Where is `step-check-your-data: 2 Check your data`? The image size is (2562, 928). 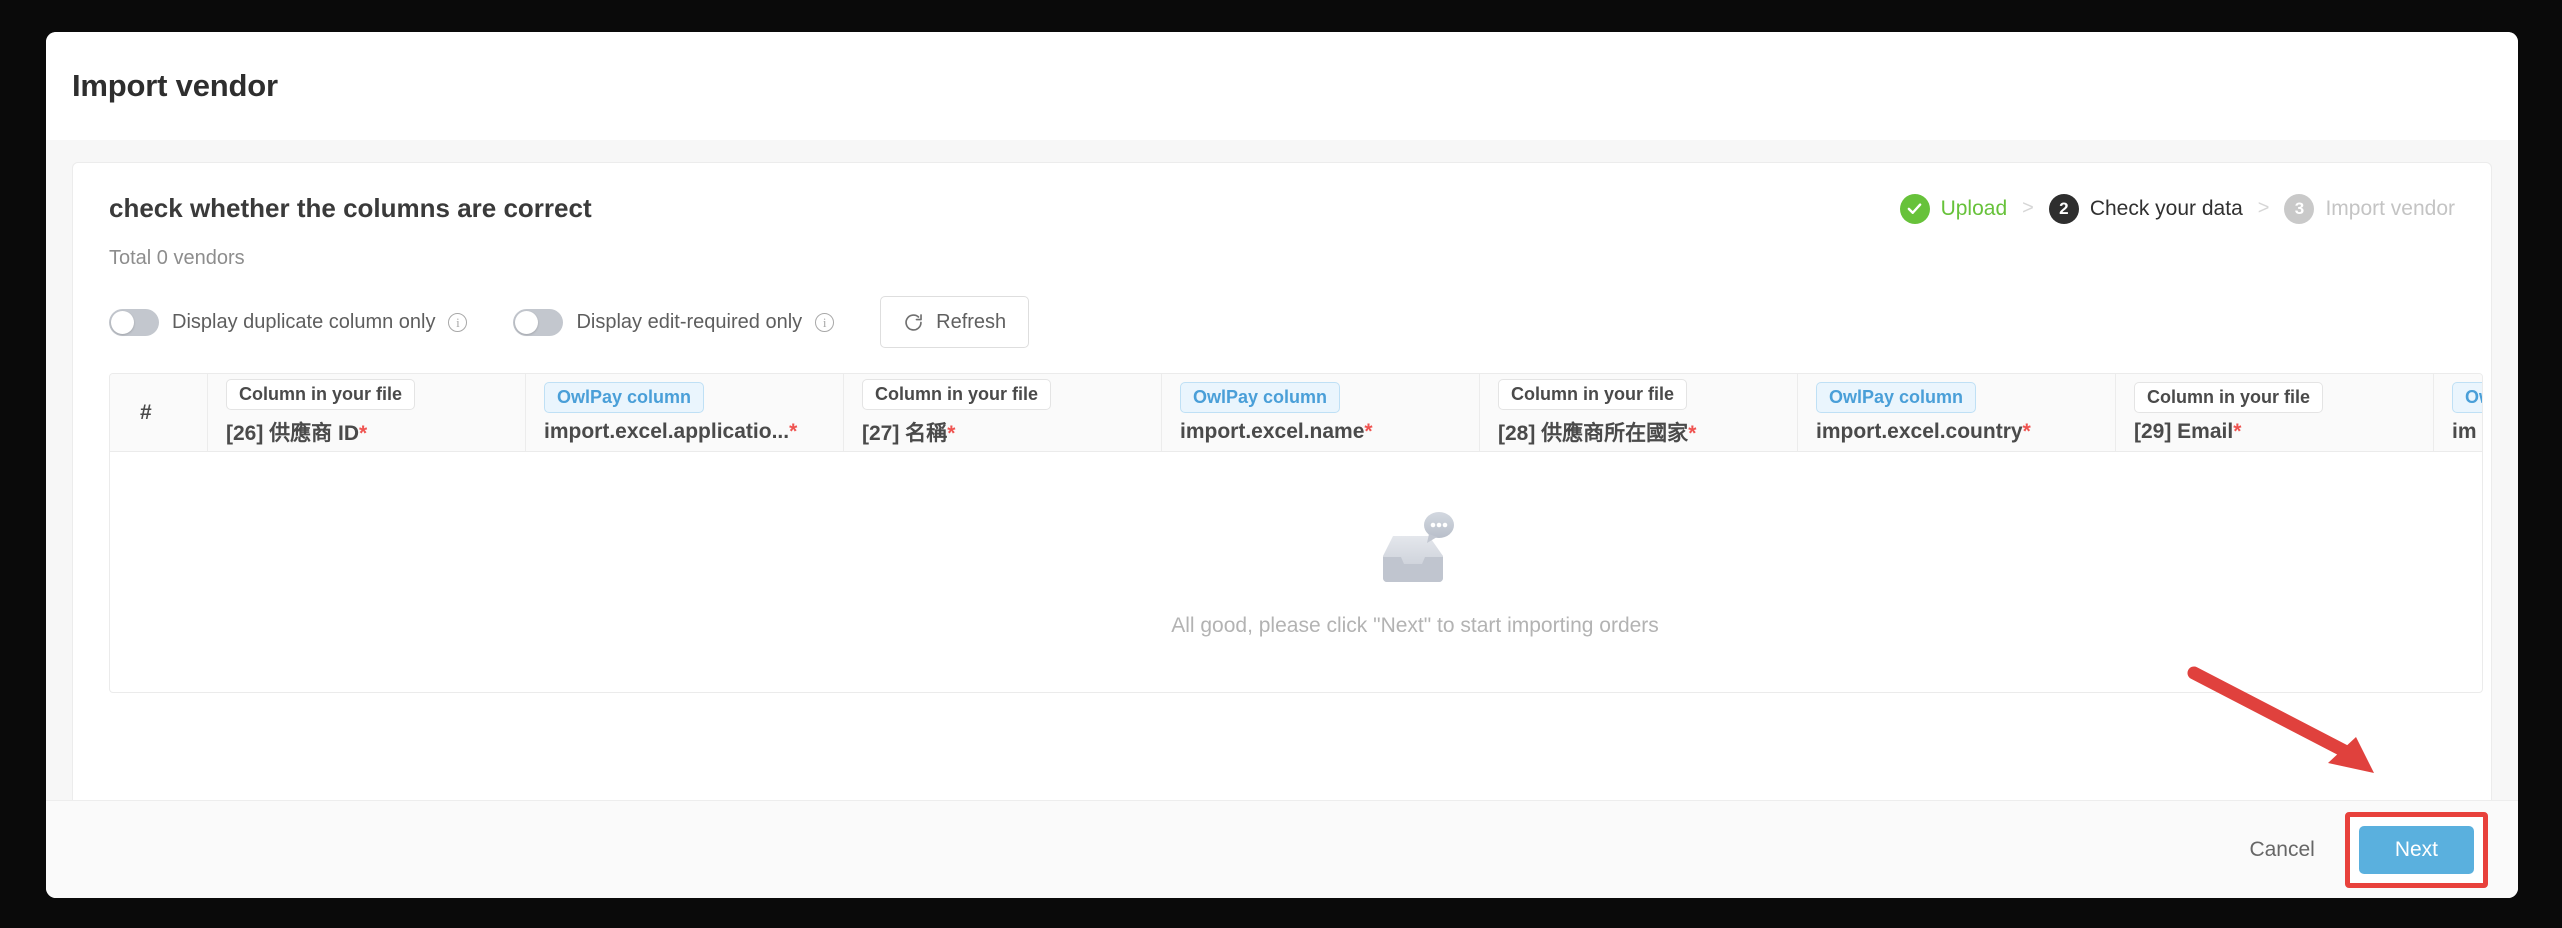
step-check-your-data: 2 Check your data is located at coordinates (2145, 208).